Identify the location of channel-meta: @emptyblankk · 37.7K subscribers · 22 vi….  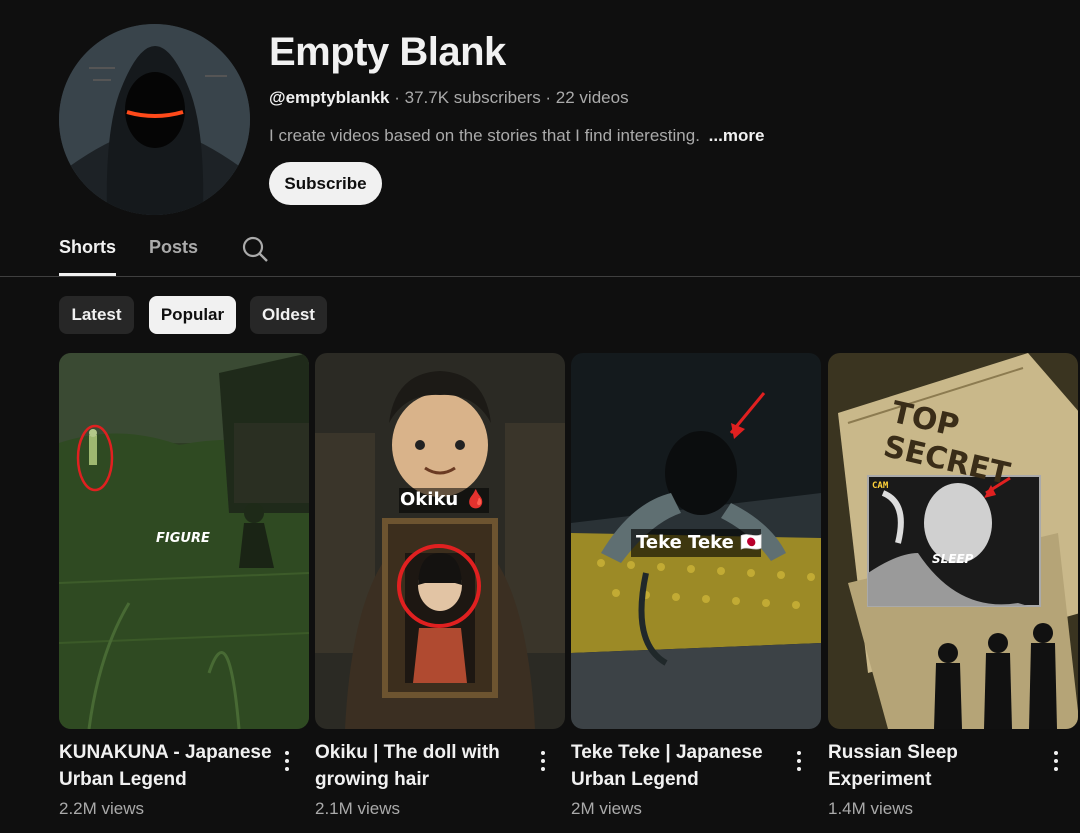
(449, 98).